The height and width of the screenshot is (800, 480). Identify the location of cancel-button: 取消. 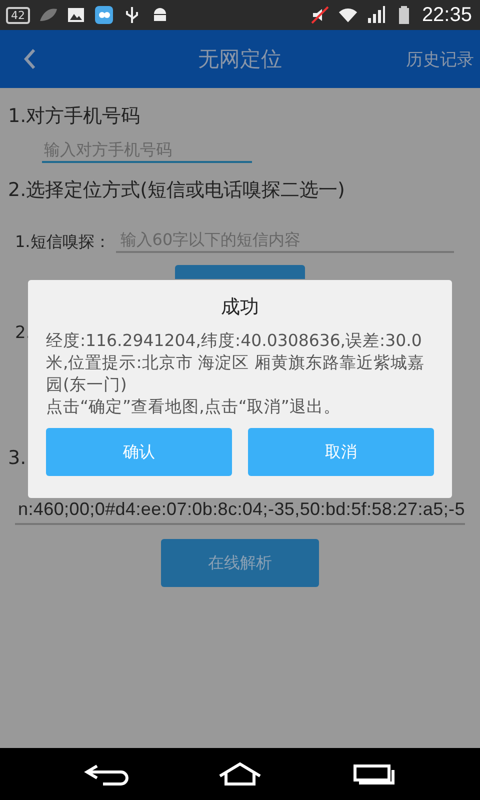
(341, 452).